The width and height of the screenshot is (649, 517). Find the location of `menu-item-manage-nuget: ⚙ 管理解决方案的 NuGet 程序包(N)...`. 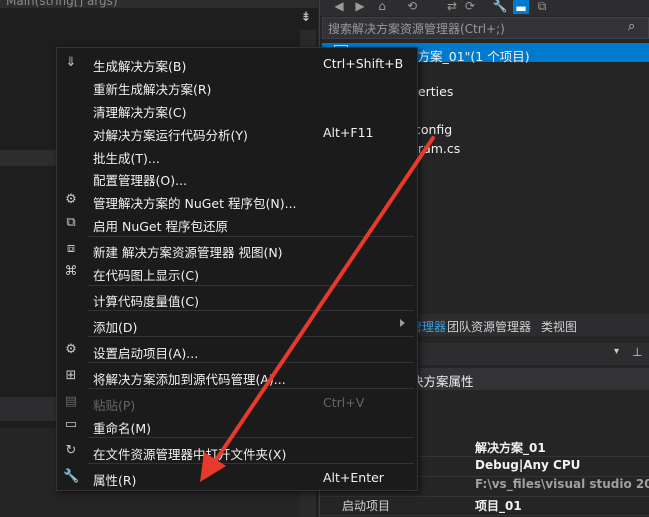

menu-item-manage-nuget: ⚙ 管理解决方案的 NuGet 程序包(N)... is located at coordinates (237, 200).